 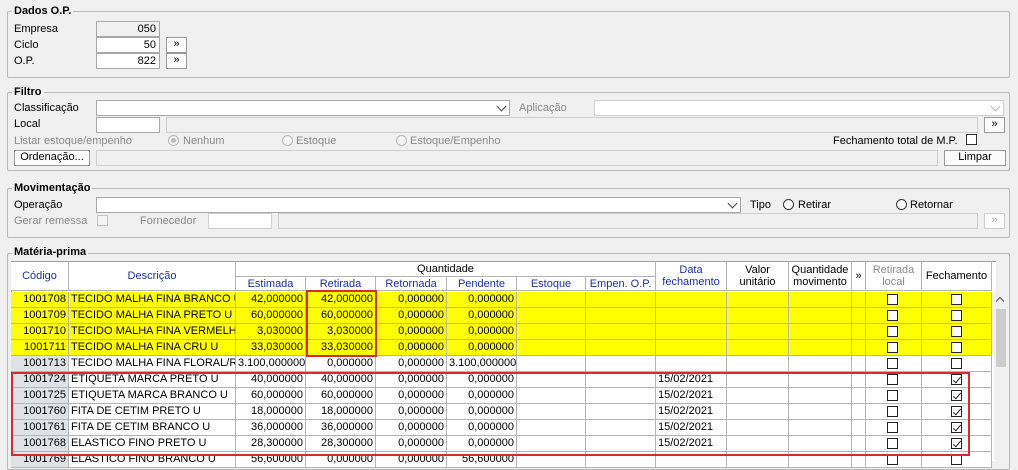 I want to click on header-codigo: Código, so click(x=40, y=276).